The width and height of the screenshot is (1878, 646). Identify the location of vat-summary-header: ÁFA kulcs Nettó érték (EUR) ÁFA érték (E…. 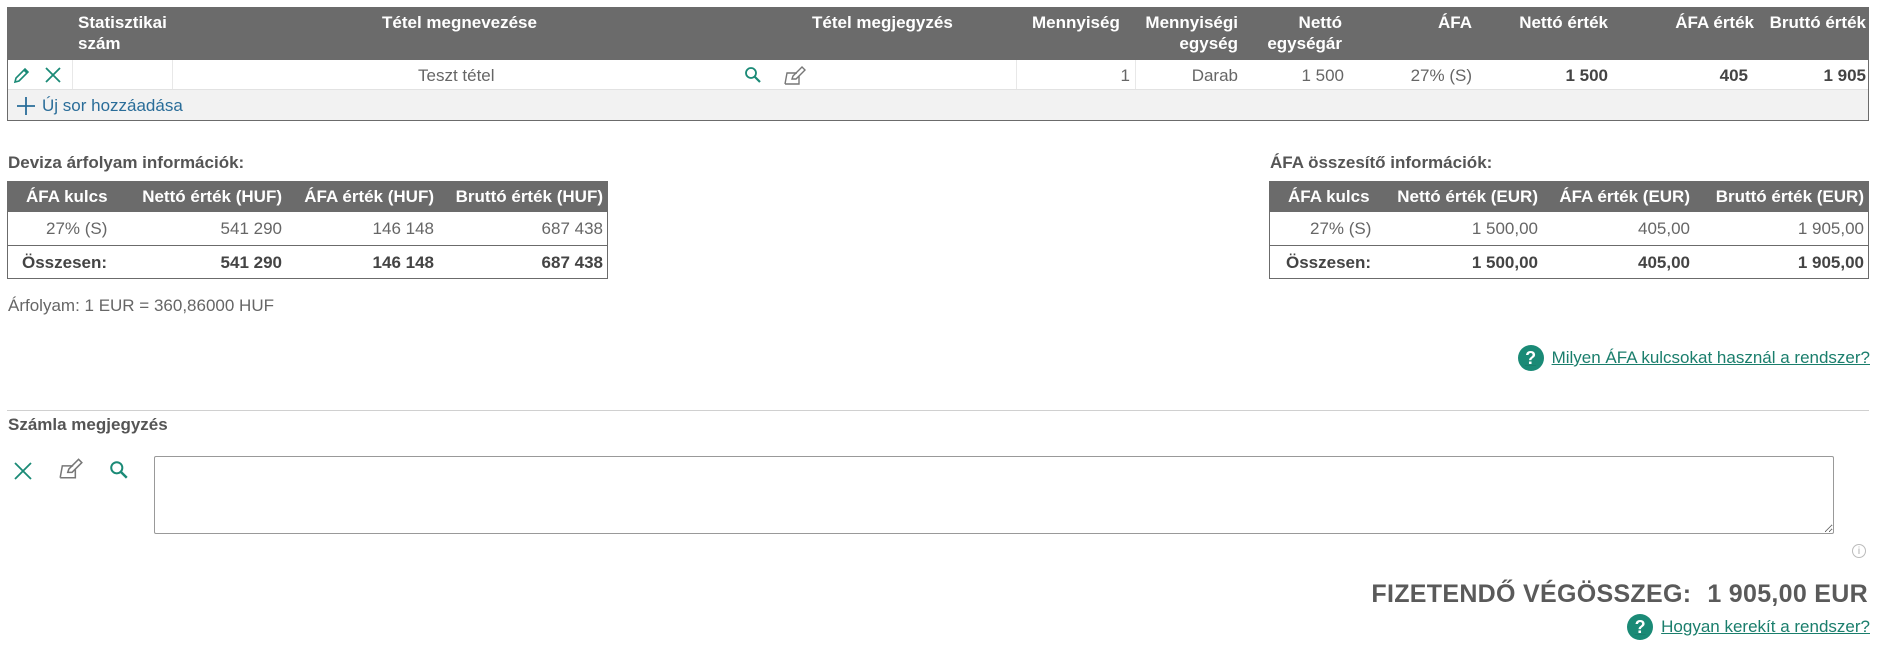
(1569, 197).